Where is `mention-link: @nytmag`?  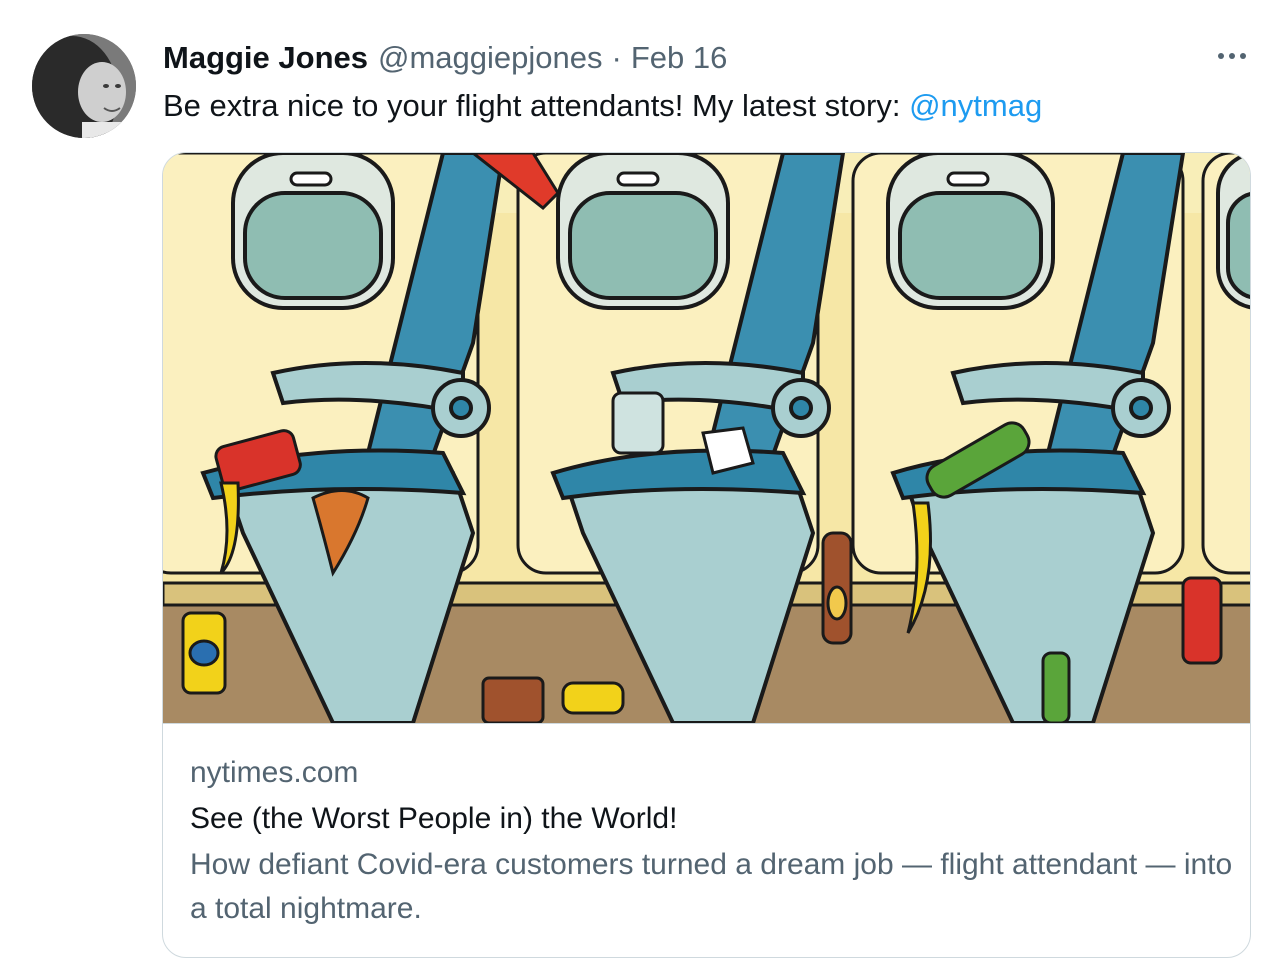 mention-link: @nytmag is located at coordinates (975, 105).